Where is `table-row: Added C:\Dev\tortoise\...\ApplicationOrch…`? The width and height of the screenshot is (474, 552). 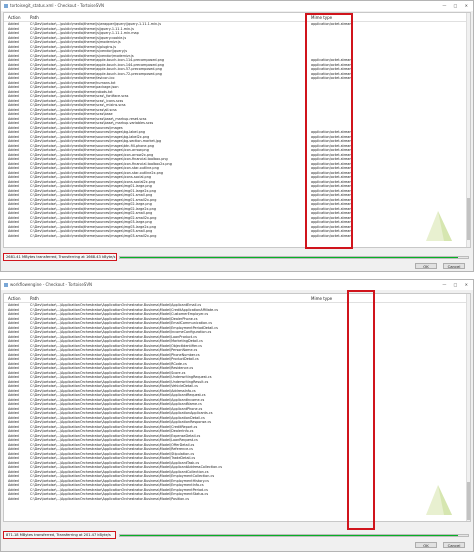
table-row: Added C:\Dev\tortoise\...\ApplicationOrch… is located at coordinates (237, 499).